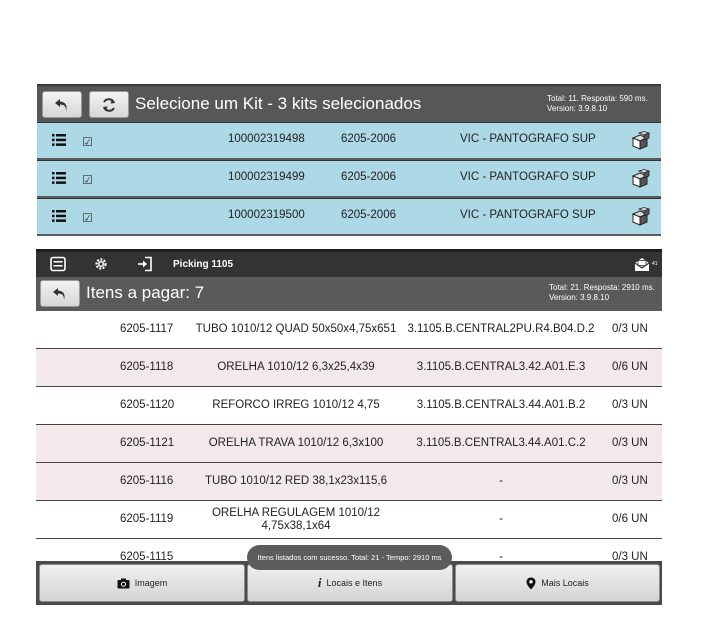 The width and height of the screenshot is (721, 636). I want to click on item-desc: ORELHA TRAVA 1010/12 6,3x100, so click(296, 443).